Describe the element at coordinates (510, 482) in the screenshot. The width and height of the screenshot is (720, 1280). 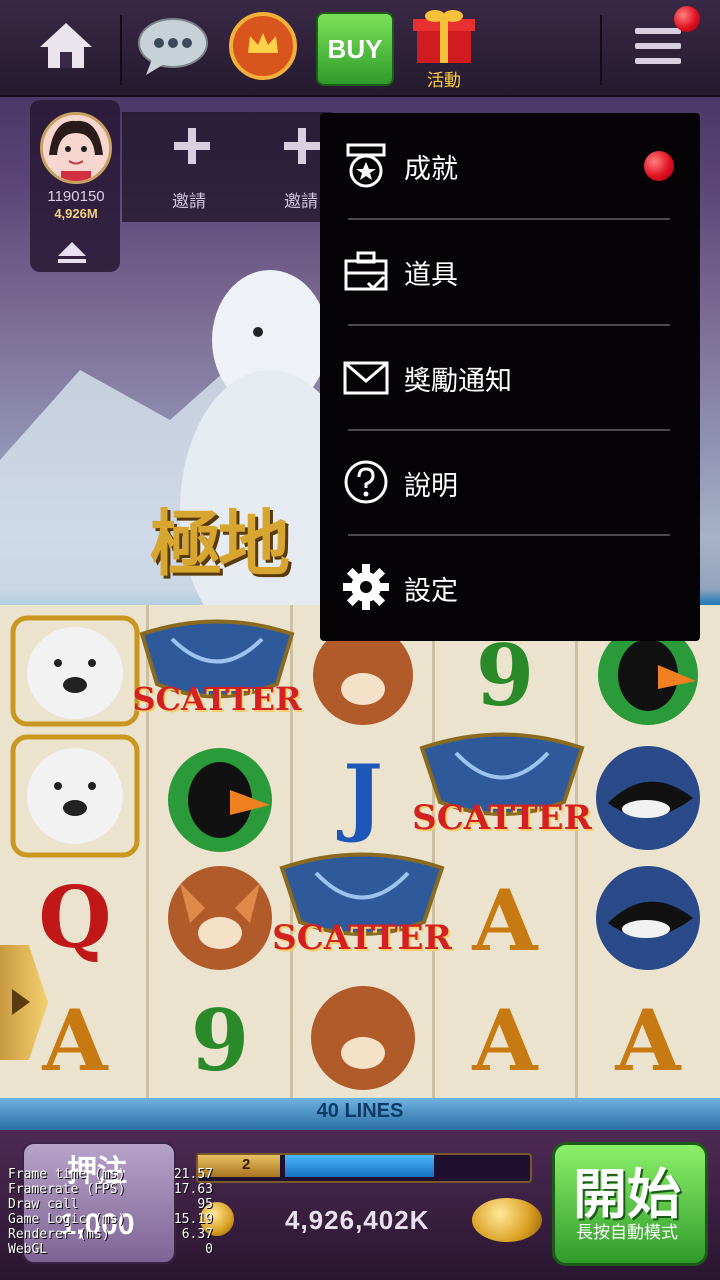
I see `menu-item-help: 說明` at that location.